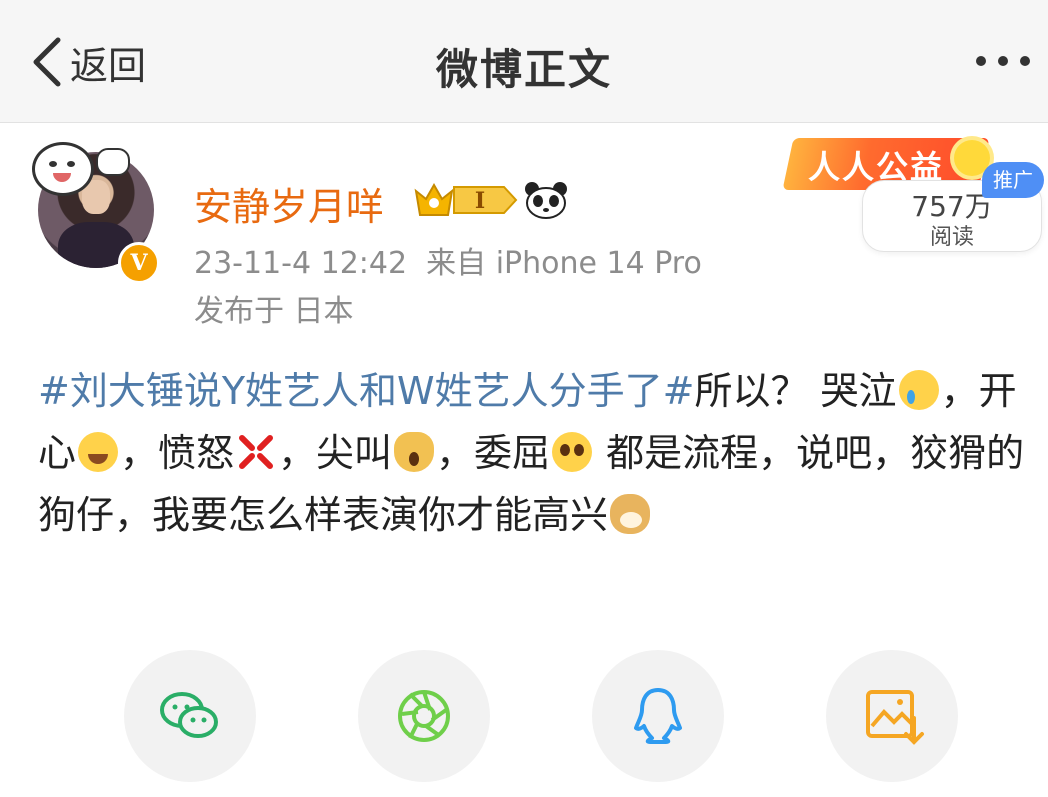  What do you see at coordinates (63, 169) in the screenshot?
I see `avatar-sticker-icon` at bounding box center [63, 169].